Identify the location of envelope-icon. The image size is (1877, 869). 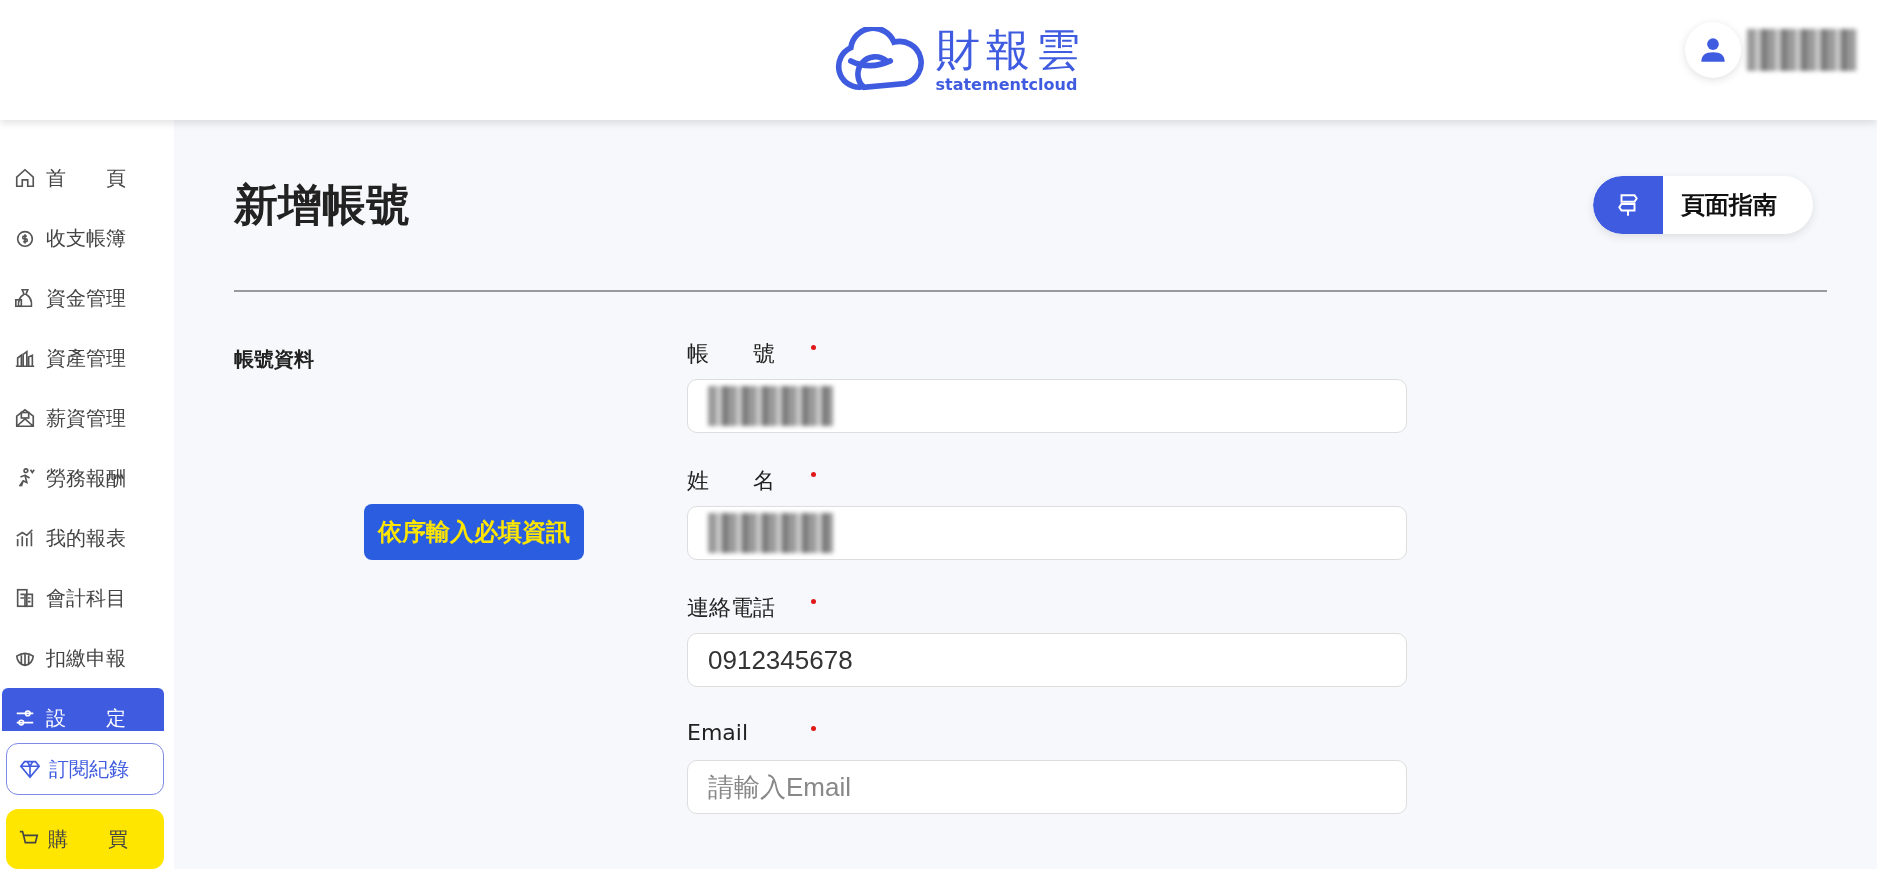
(25, 418).